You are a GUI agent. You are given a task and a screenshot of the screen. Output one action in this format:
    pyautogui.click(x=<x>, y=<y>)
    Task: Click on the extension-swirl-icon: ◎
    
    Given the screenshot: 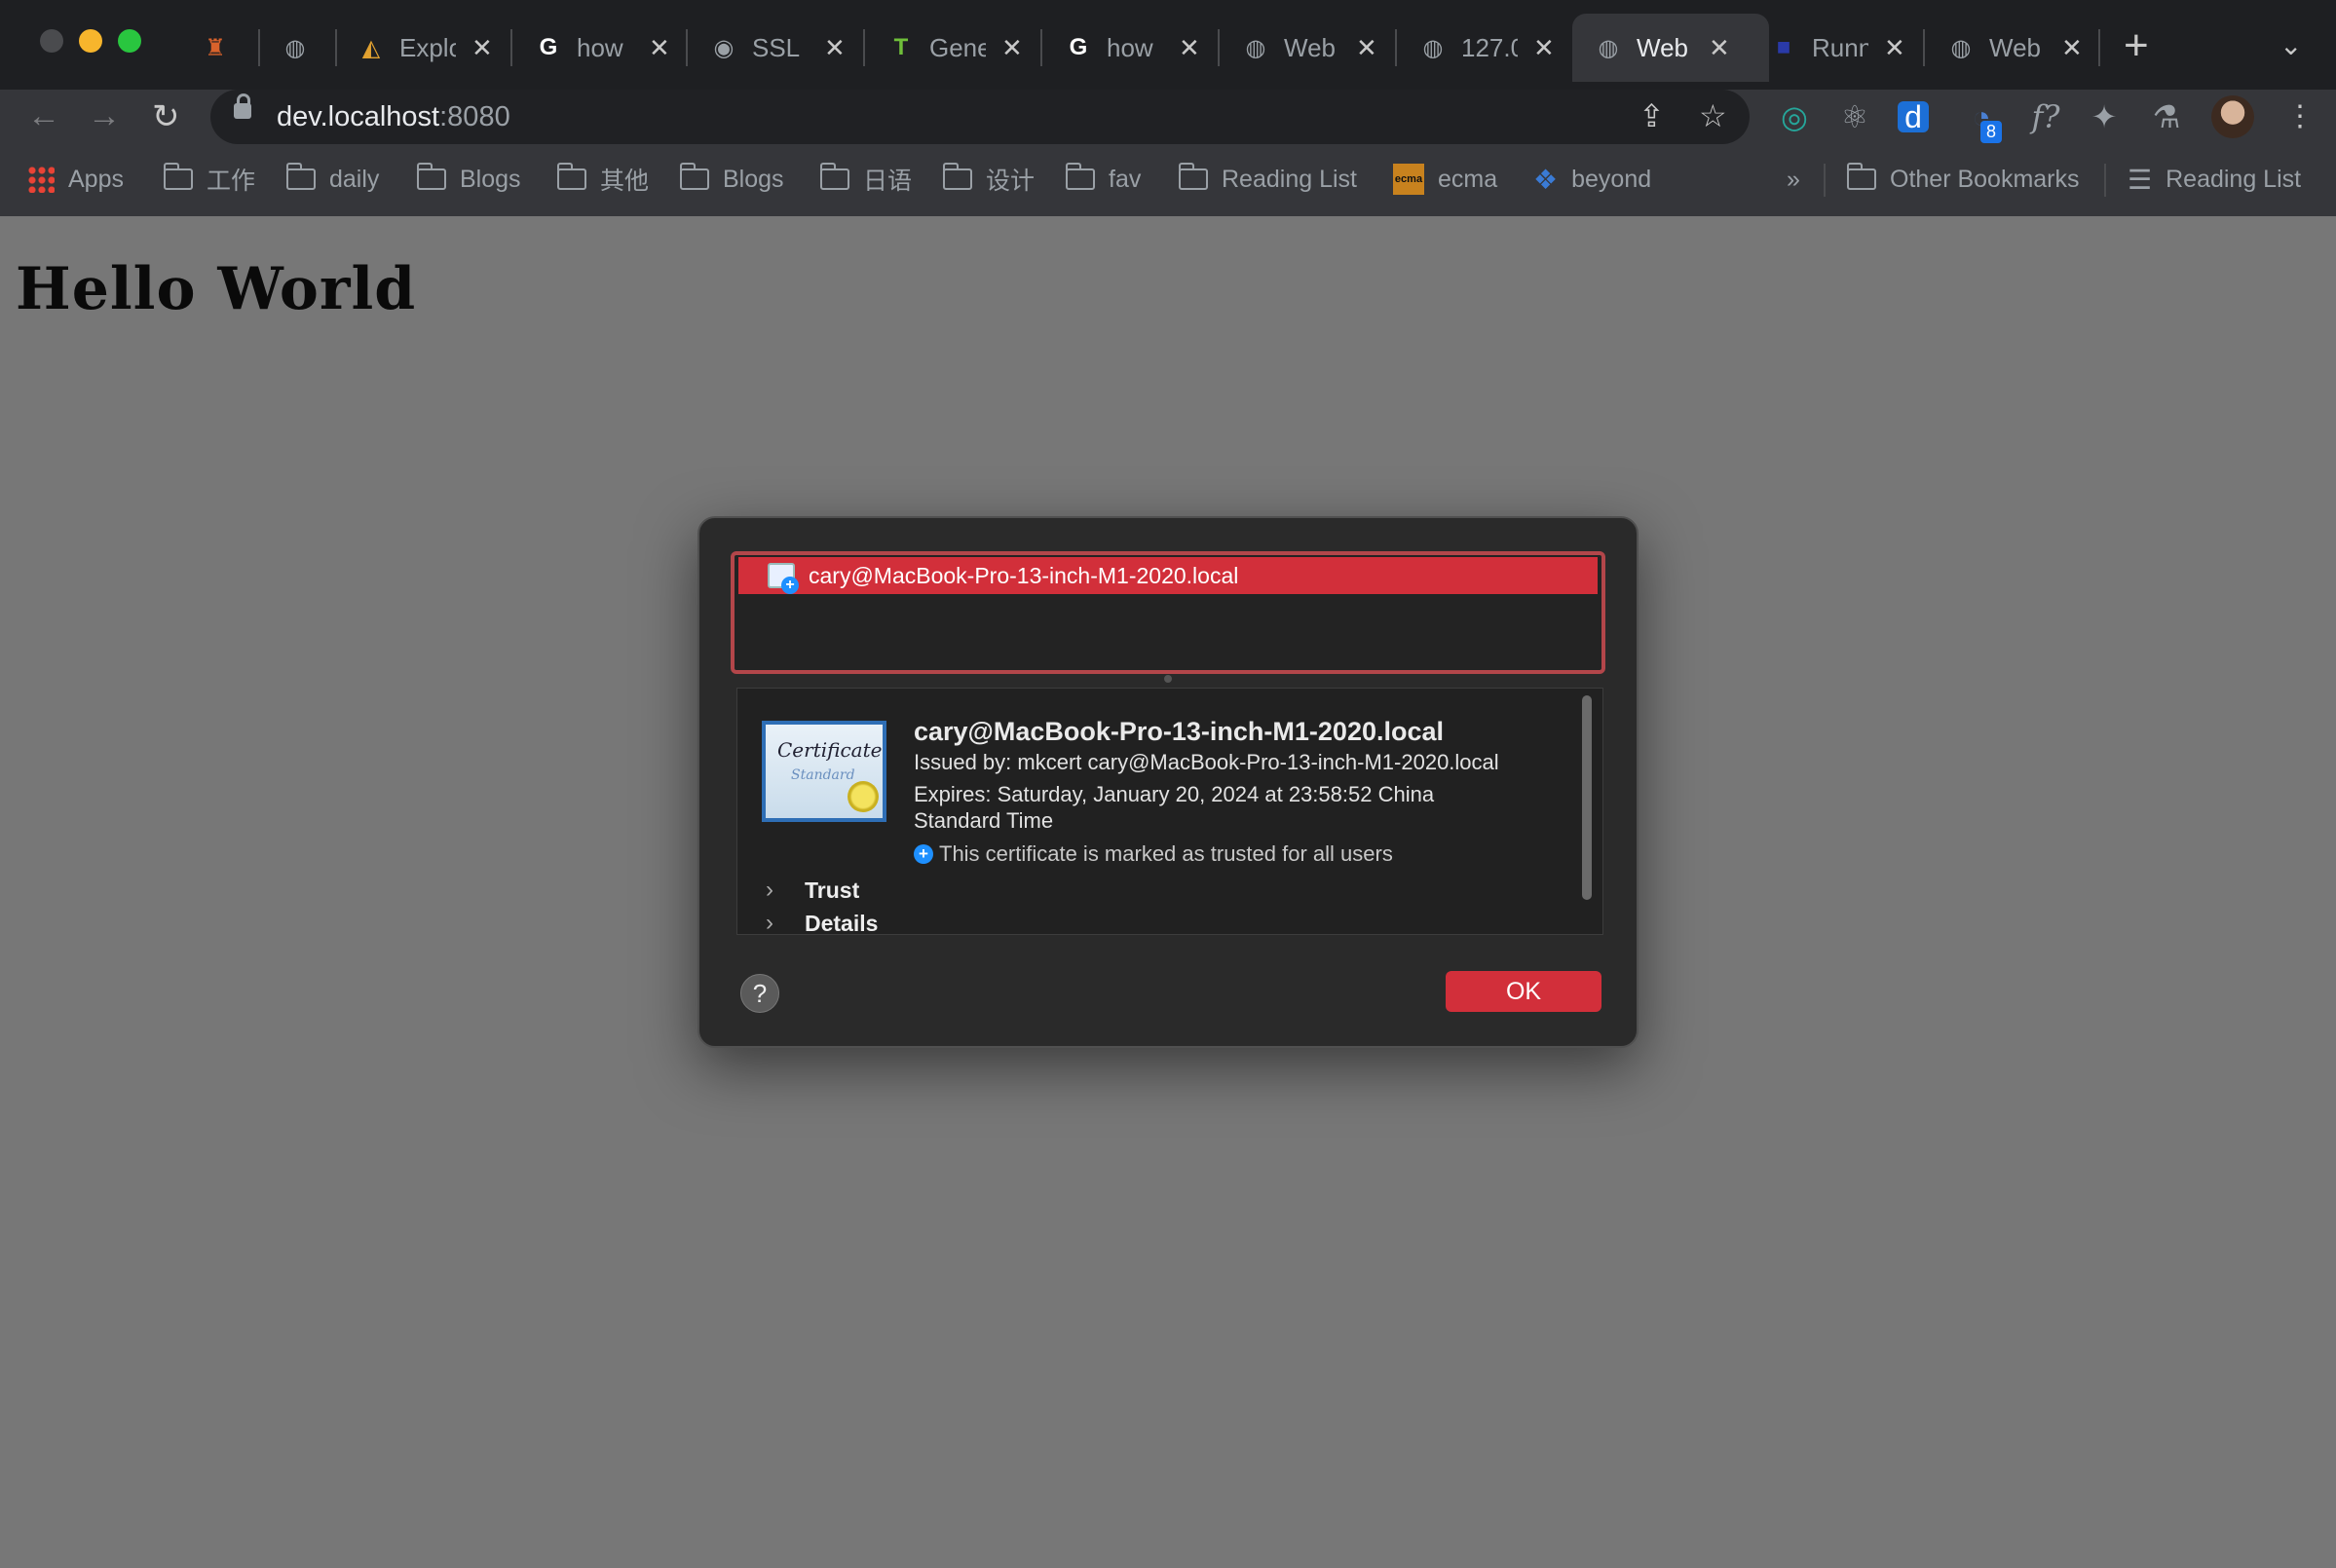 What is the action you would take?
    pyautogui.click(x=1794, y=116)
    